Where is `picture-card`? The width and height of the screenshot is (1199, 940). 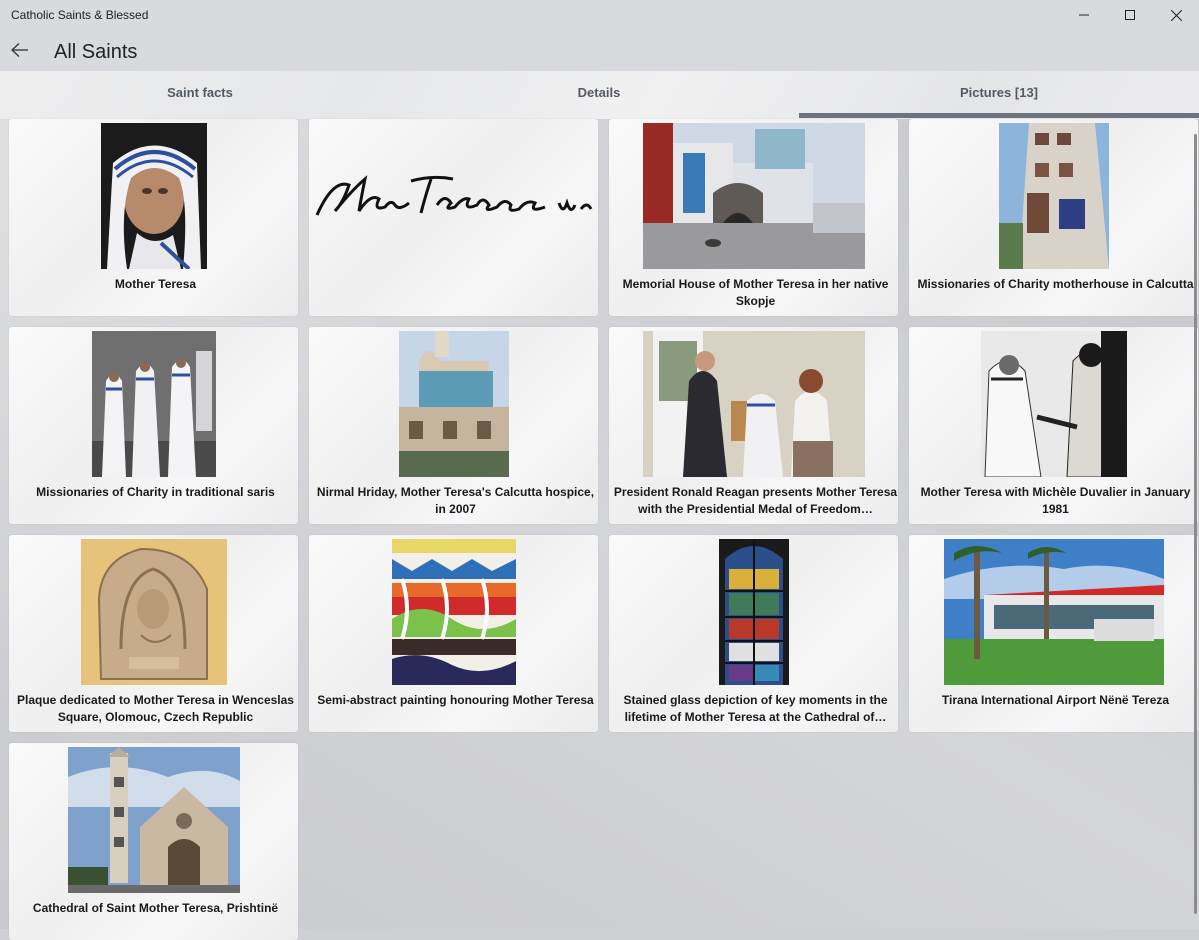
picture-card is located at coordinates (453, 217).